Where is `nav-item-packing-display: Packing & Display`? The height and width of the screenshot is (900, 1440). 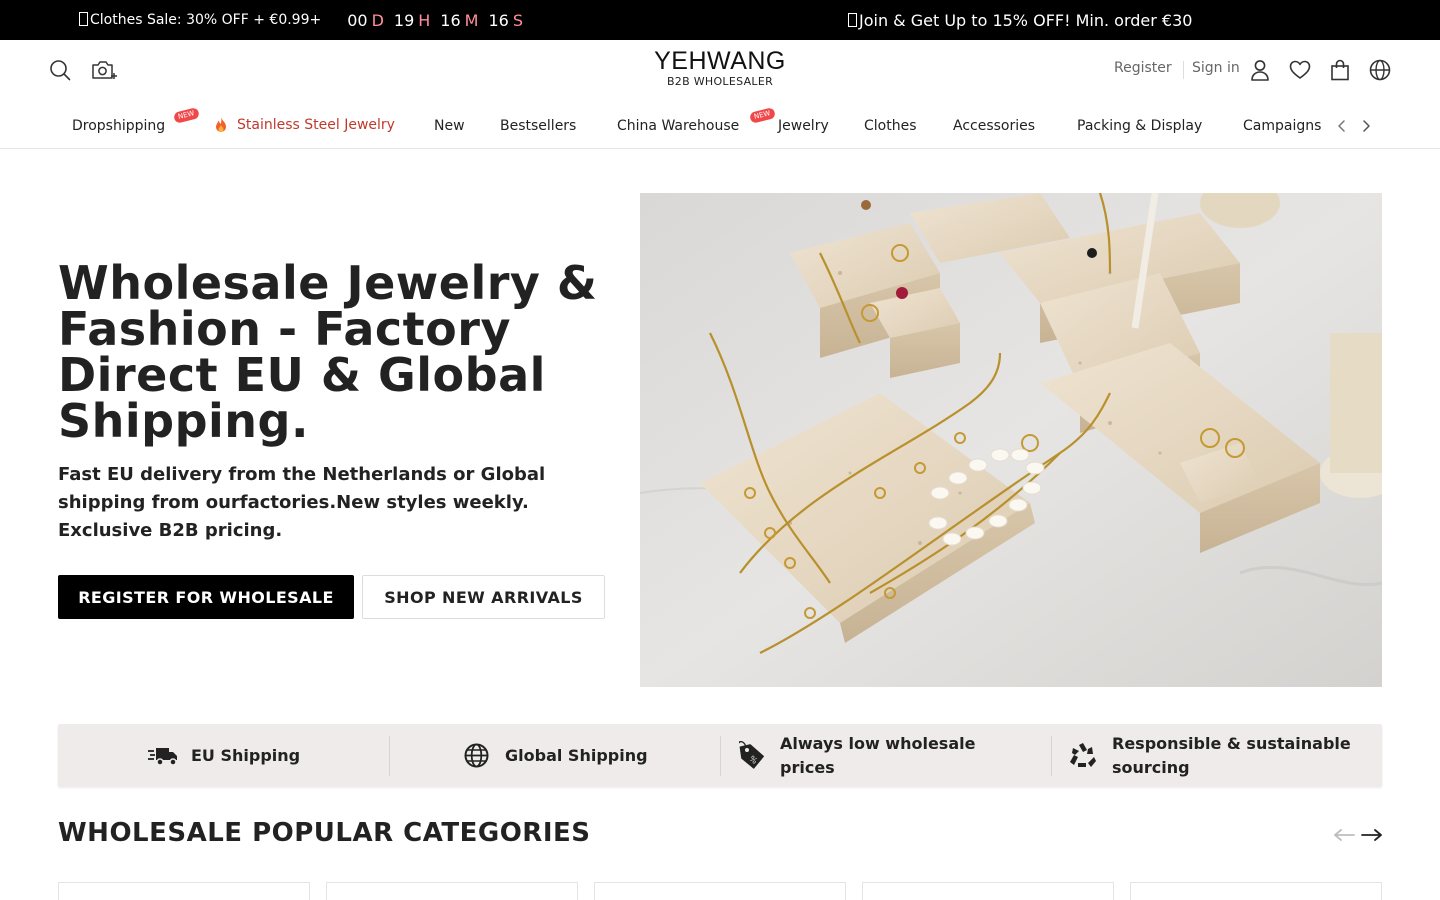
nav-item-packing-display: Packing & Display is located at coordinates (1139, 126).